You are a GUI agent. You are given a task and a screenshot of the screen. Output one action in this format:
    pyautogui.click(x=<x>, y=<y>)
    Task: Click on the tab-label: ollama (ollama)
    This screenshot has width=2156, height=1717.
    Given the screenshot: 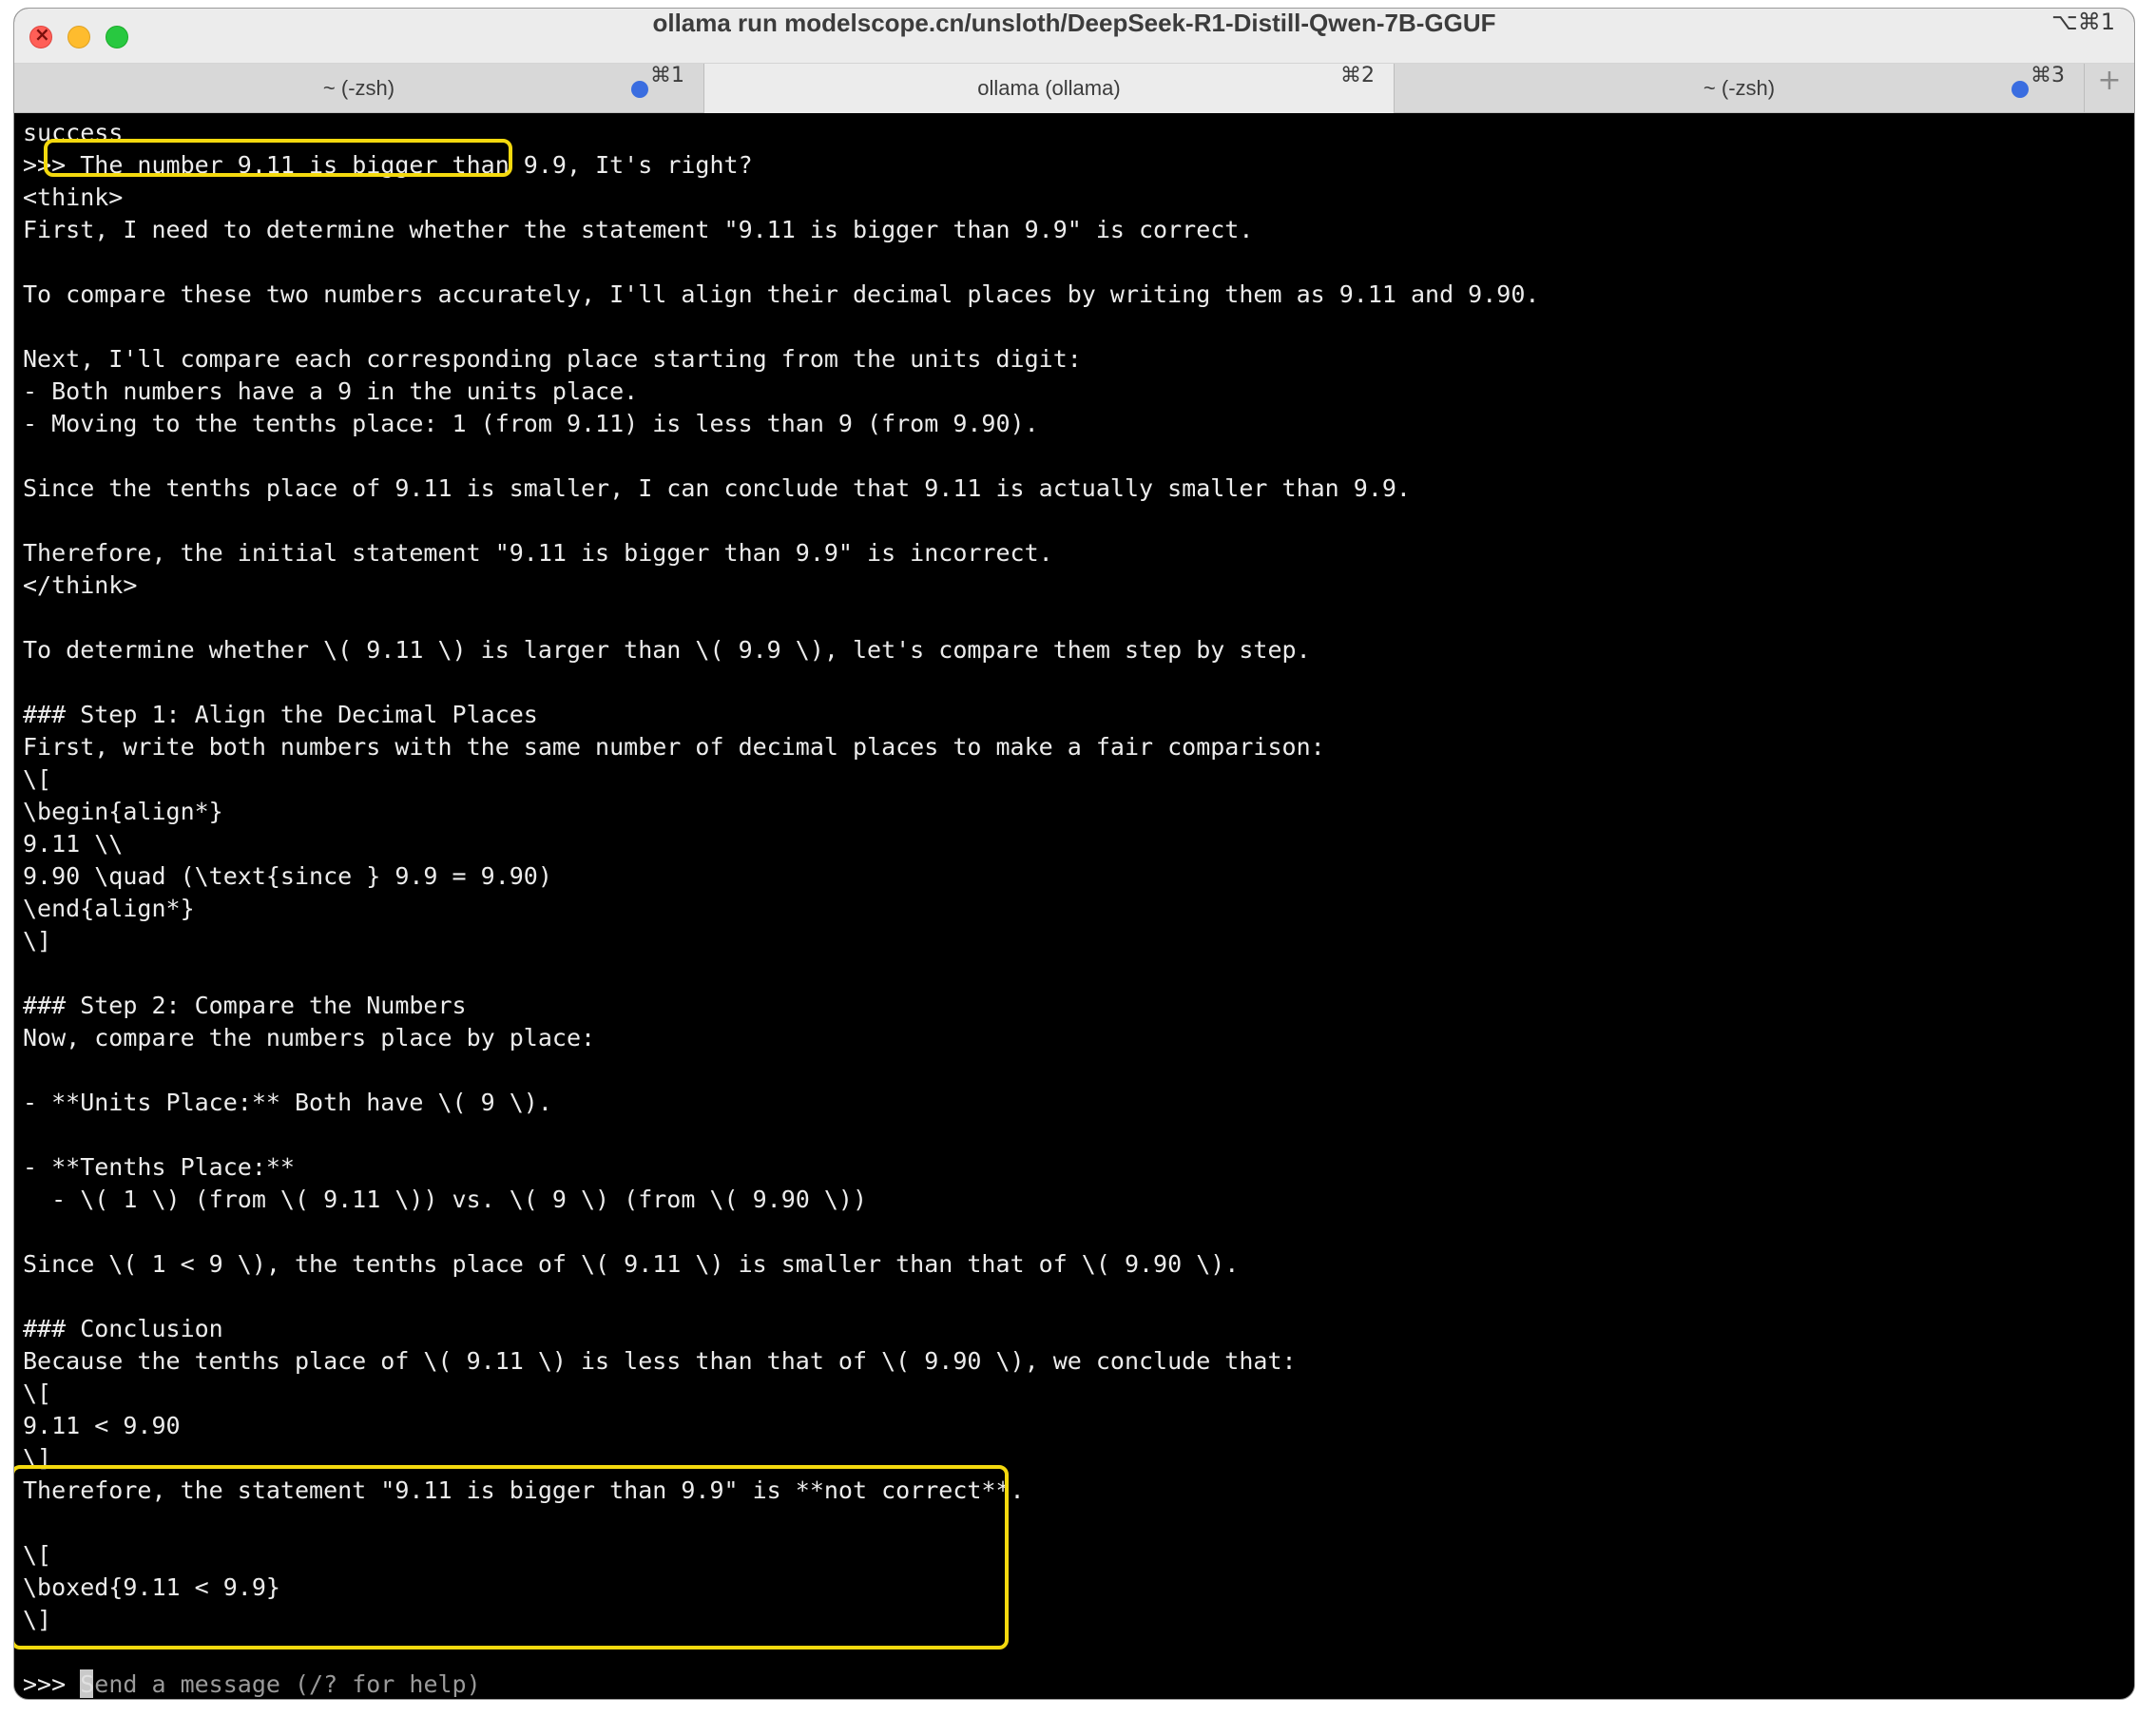 What is the action you would take?
    pyautogui.click(x=1049, y=88)
    